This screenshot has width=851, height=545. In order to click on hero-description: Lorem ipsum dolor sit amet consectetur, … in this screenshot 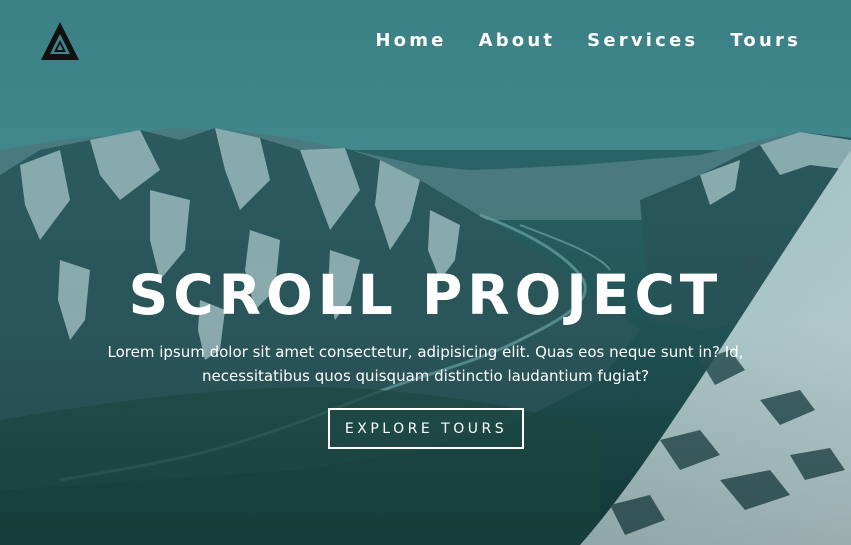, I will do `click(425, 364)`.